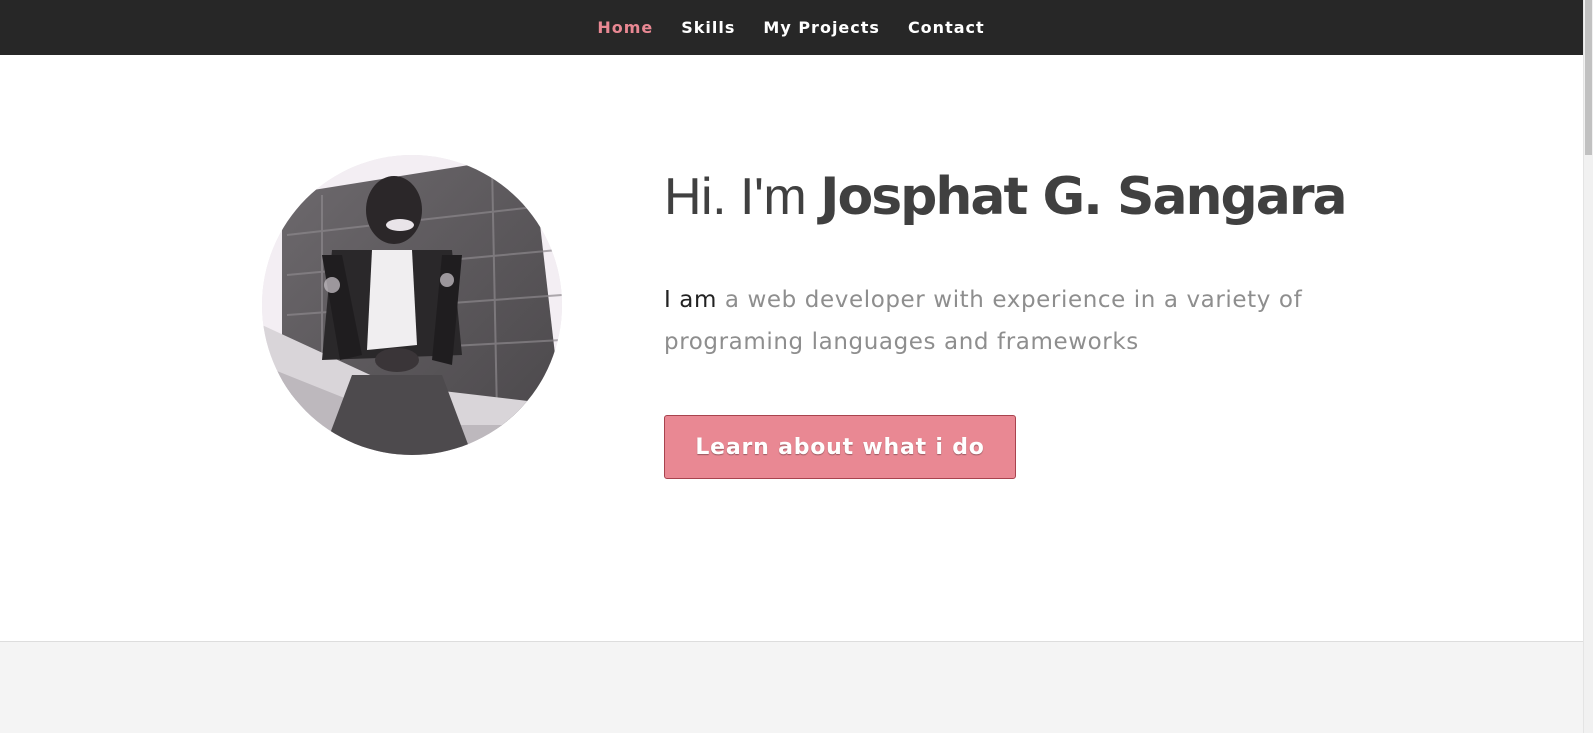 The image size is (1593, 733). I want to click on nav-item-skills: Skills, so click(708, 27).